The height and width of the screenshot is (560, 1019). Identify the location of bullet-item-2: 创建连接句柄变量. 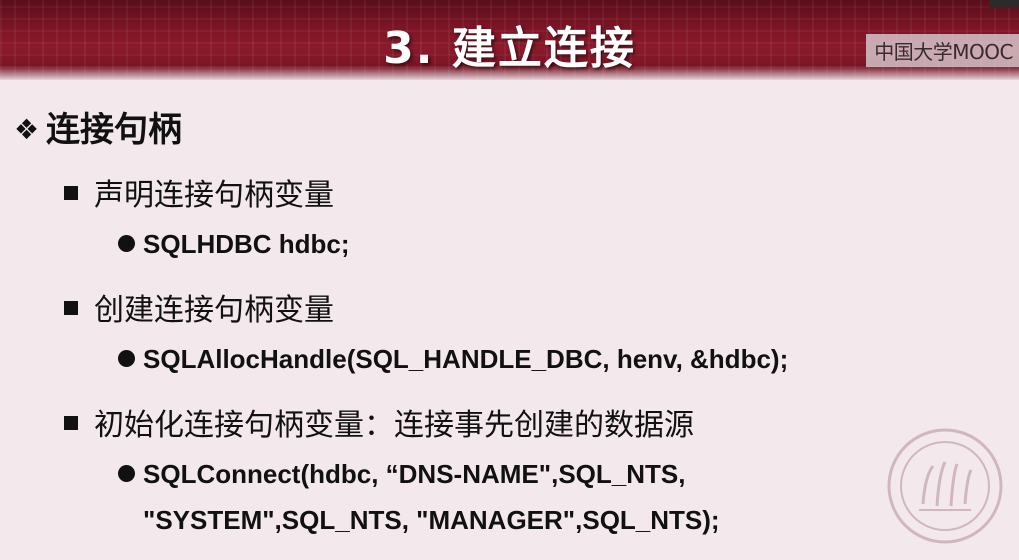
(199, 307).